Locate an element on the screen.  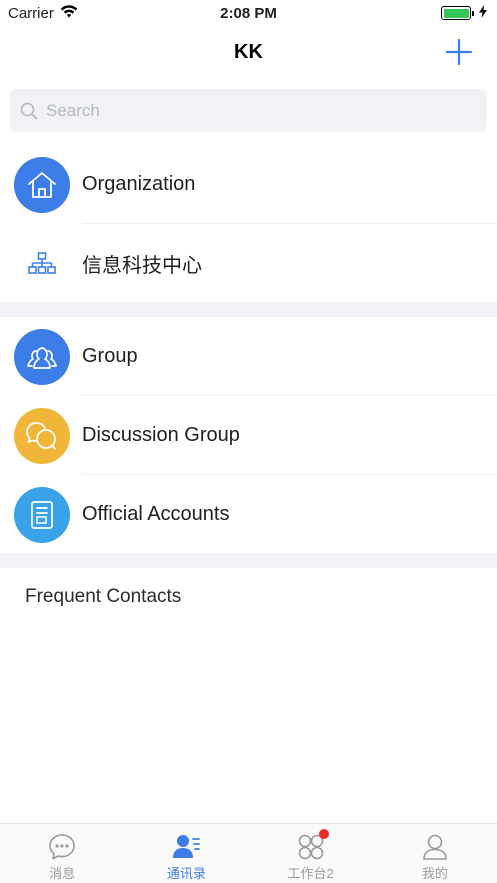
nav-bar: KK is located at coordinates (248, 52).